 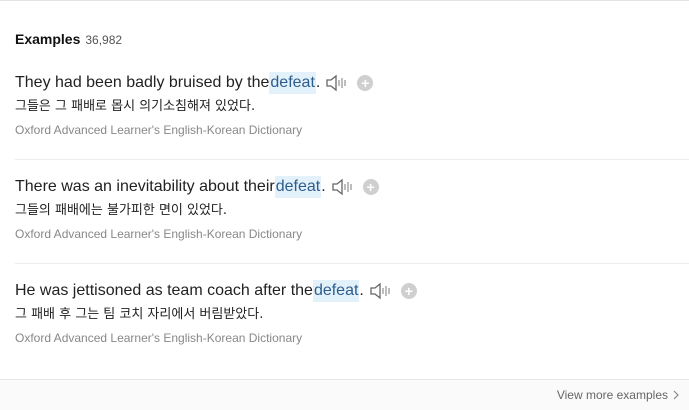 I want to click on sentence-text: There was an inevitability about their, so click(x=145, y=186).